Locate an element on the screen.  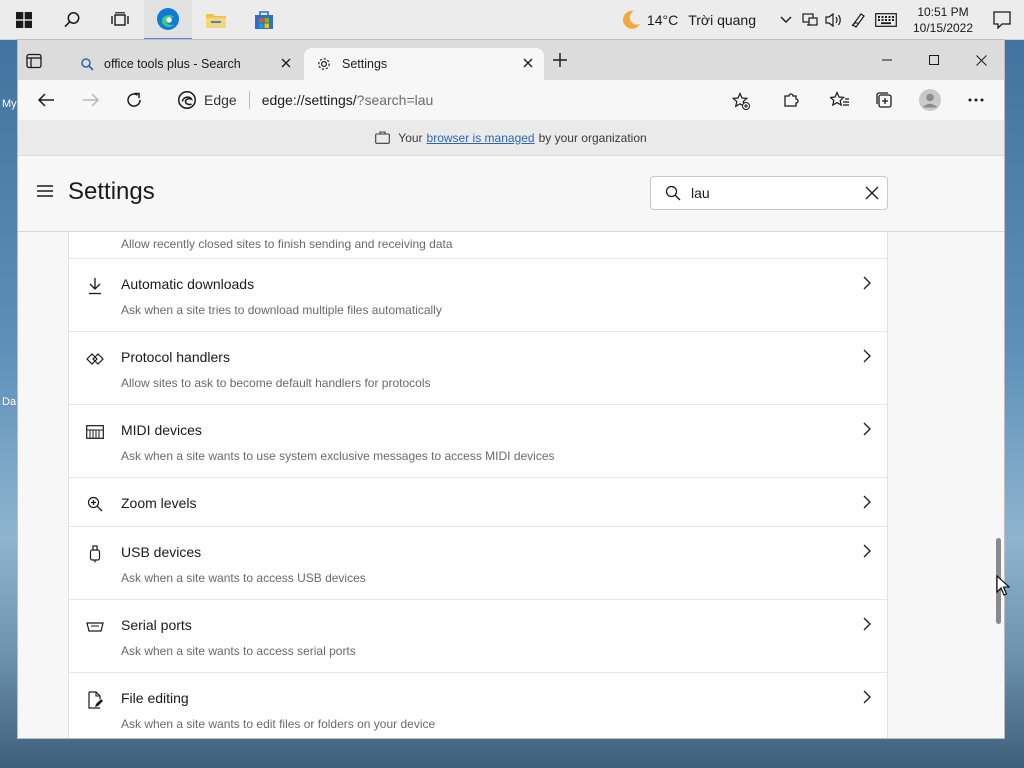
favorites-button is located at coordinates (840, 100).